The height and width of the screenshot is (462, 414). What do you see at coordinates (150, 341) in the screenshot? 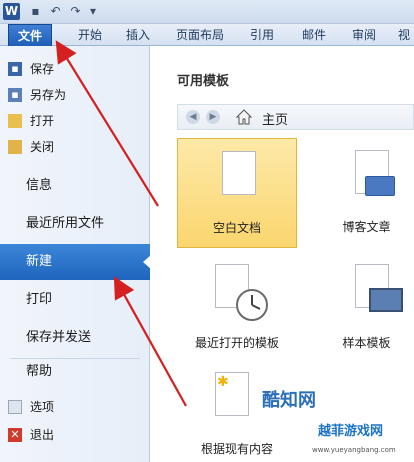
I see `arrow-to-new` at bounding box center [150, 341].